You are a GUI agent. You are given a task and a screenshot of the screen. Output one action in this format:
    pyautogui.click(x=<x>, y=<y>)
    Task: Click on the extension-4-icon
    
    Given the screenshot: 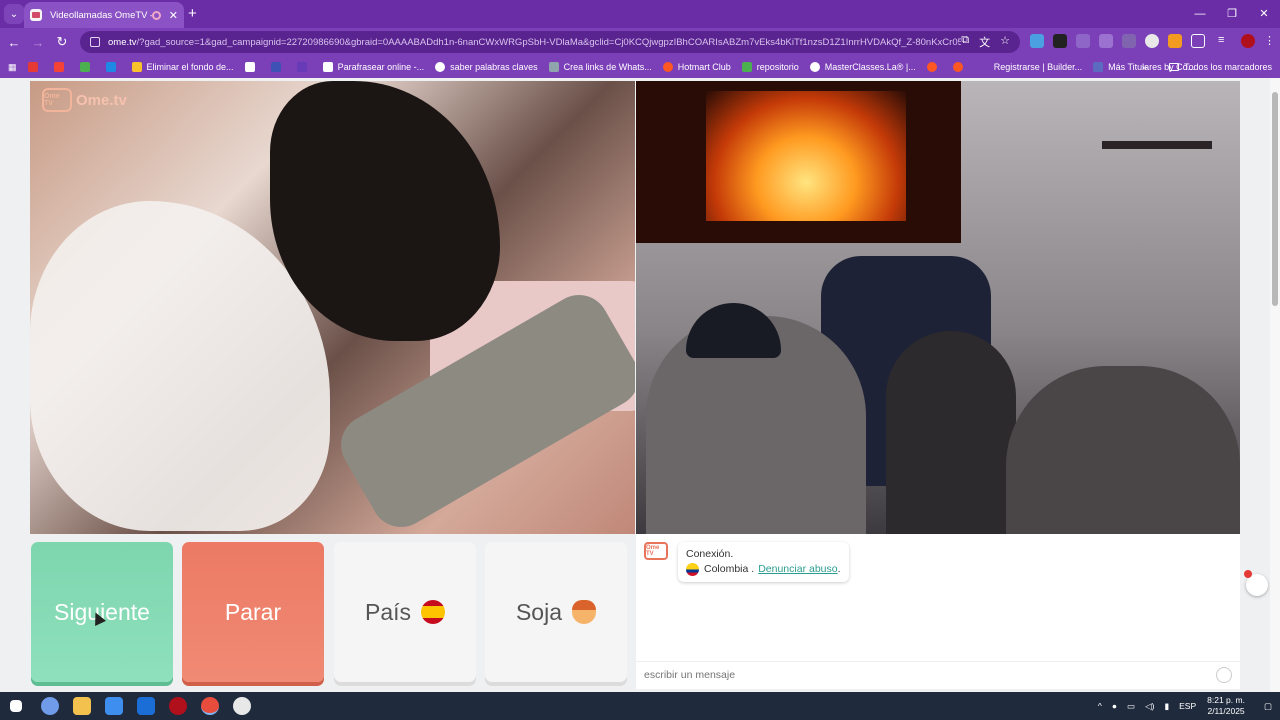 What is the action you would take?
    pyautogui.click(x=1106, y=41)
    